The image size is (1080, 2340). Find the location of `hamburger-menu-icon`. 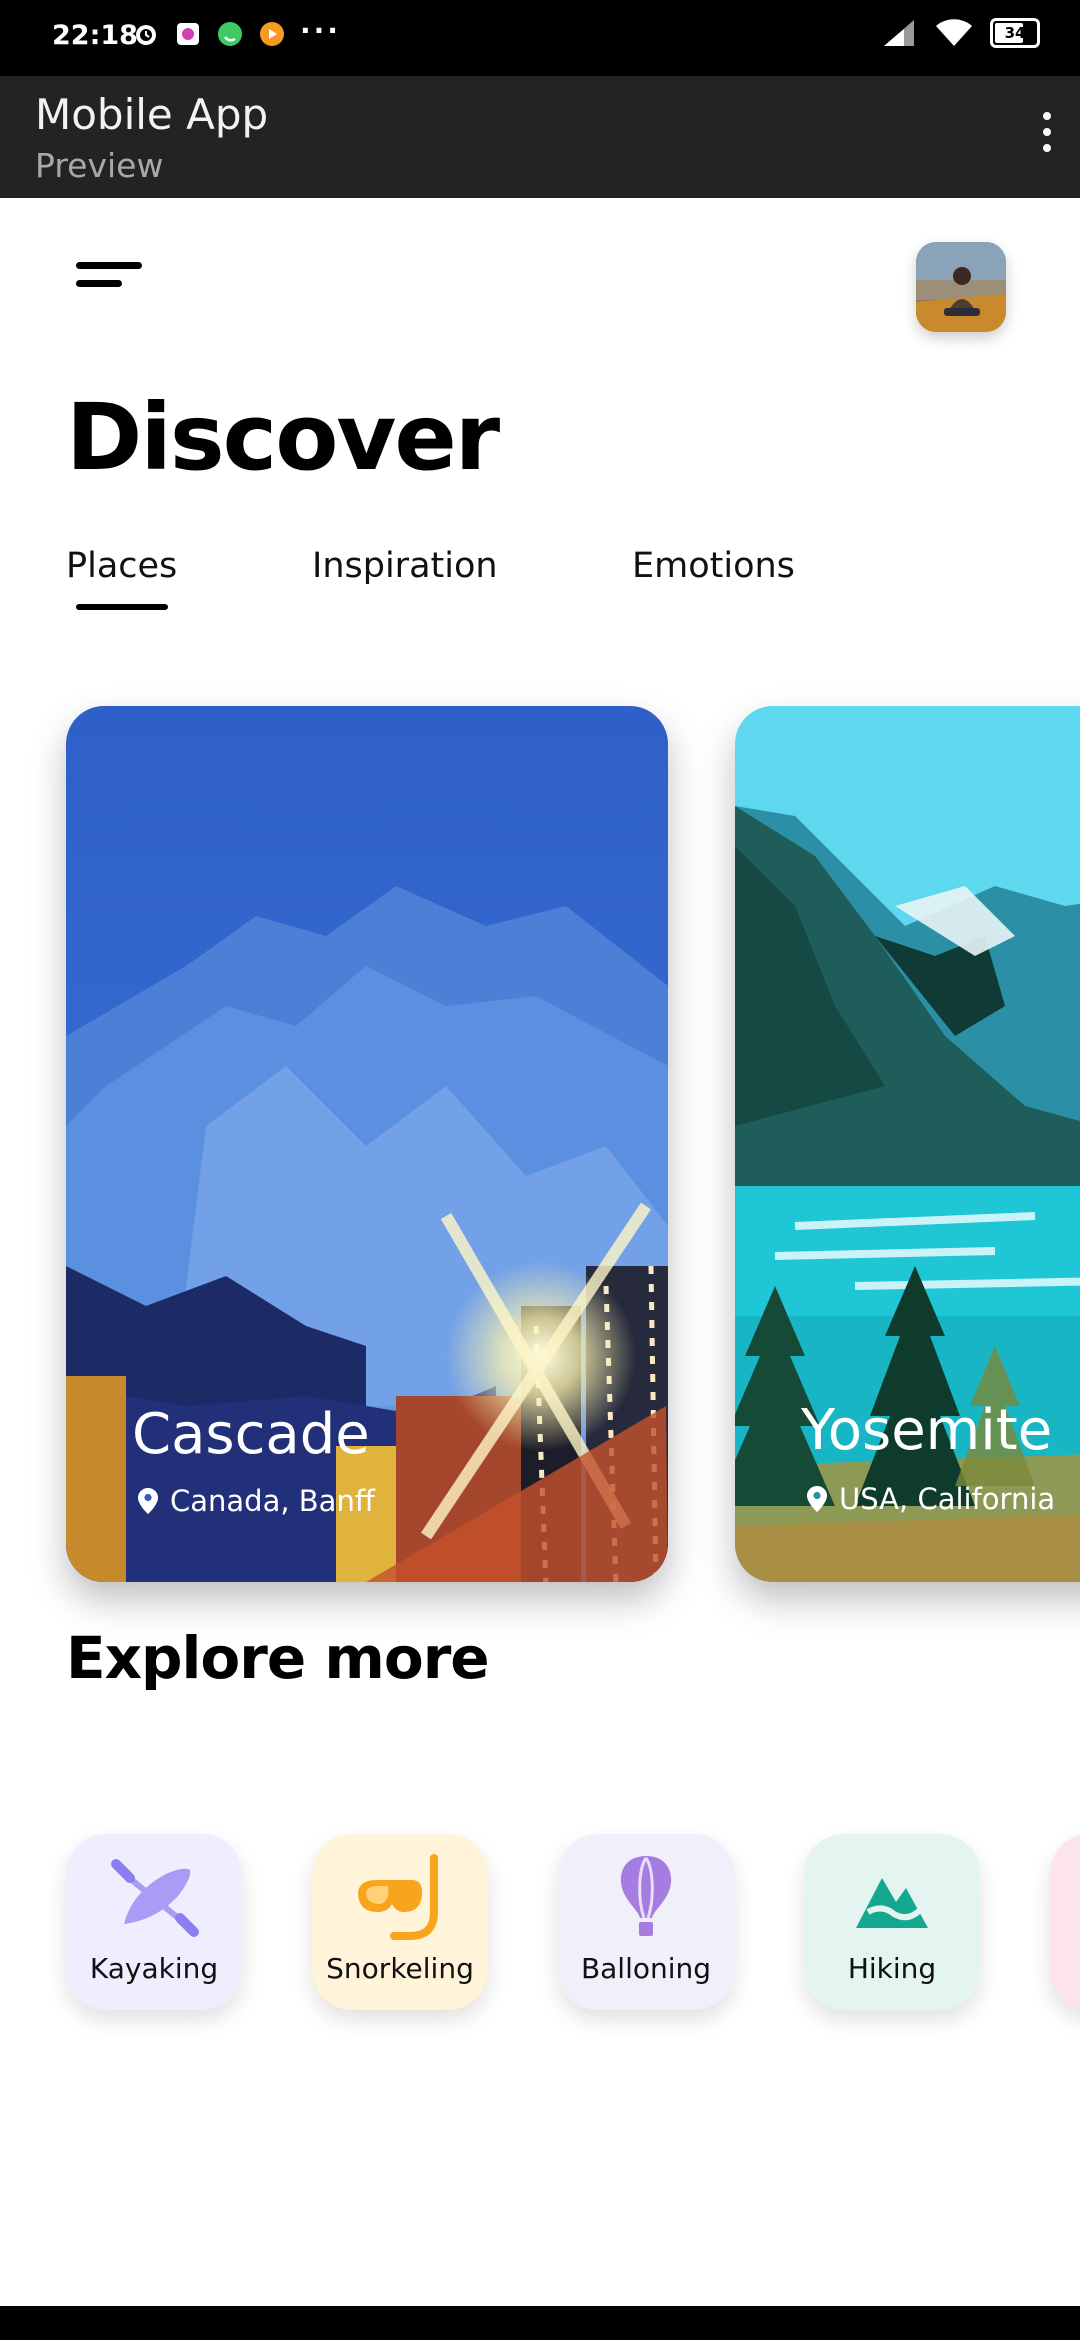

hamburger-menu-icon is located at coordinates (111, 278).